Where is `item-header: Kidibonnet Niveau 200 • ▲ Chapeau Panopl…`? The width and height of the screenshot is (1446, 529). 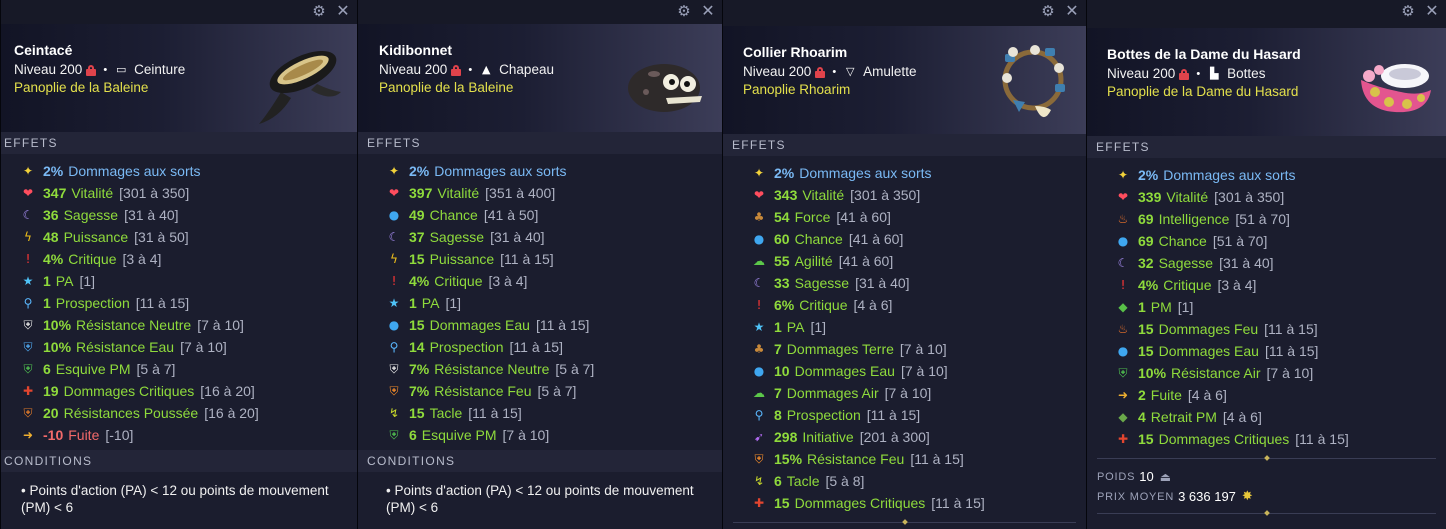
item-header: Kidibonnet Niveau 200 • ▲ Chapeau Panopl… is located at coordinates (540, 78).